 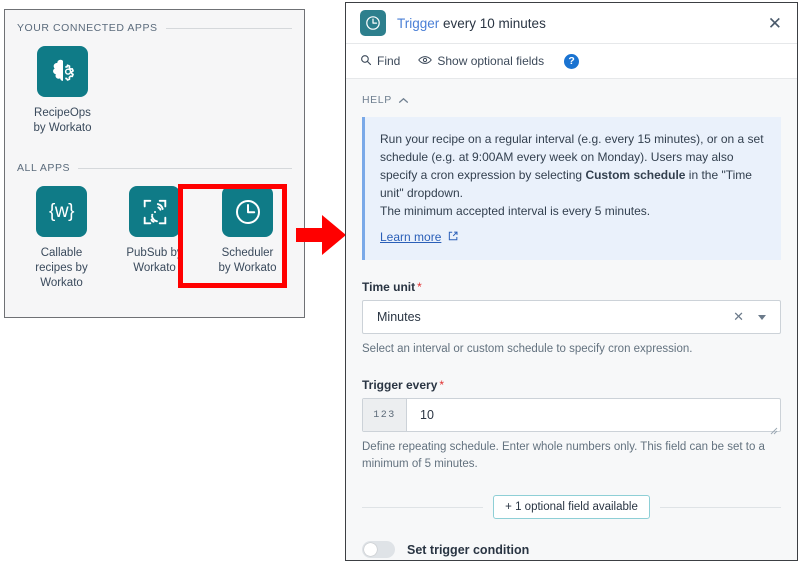 I want to click on find-label: Find, so click(x=389, y=61).